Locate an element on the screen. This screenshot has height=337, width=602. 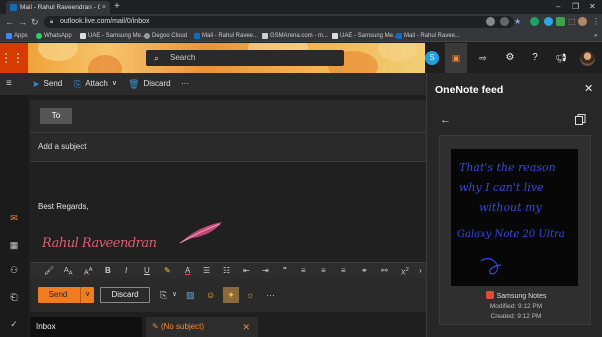
quill-pen-icon is located at coordinates (200, 233).